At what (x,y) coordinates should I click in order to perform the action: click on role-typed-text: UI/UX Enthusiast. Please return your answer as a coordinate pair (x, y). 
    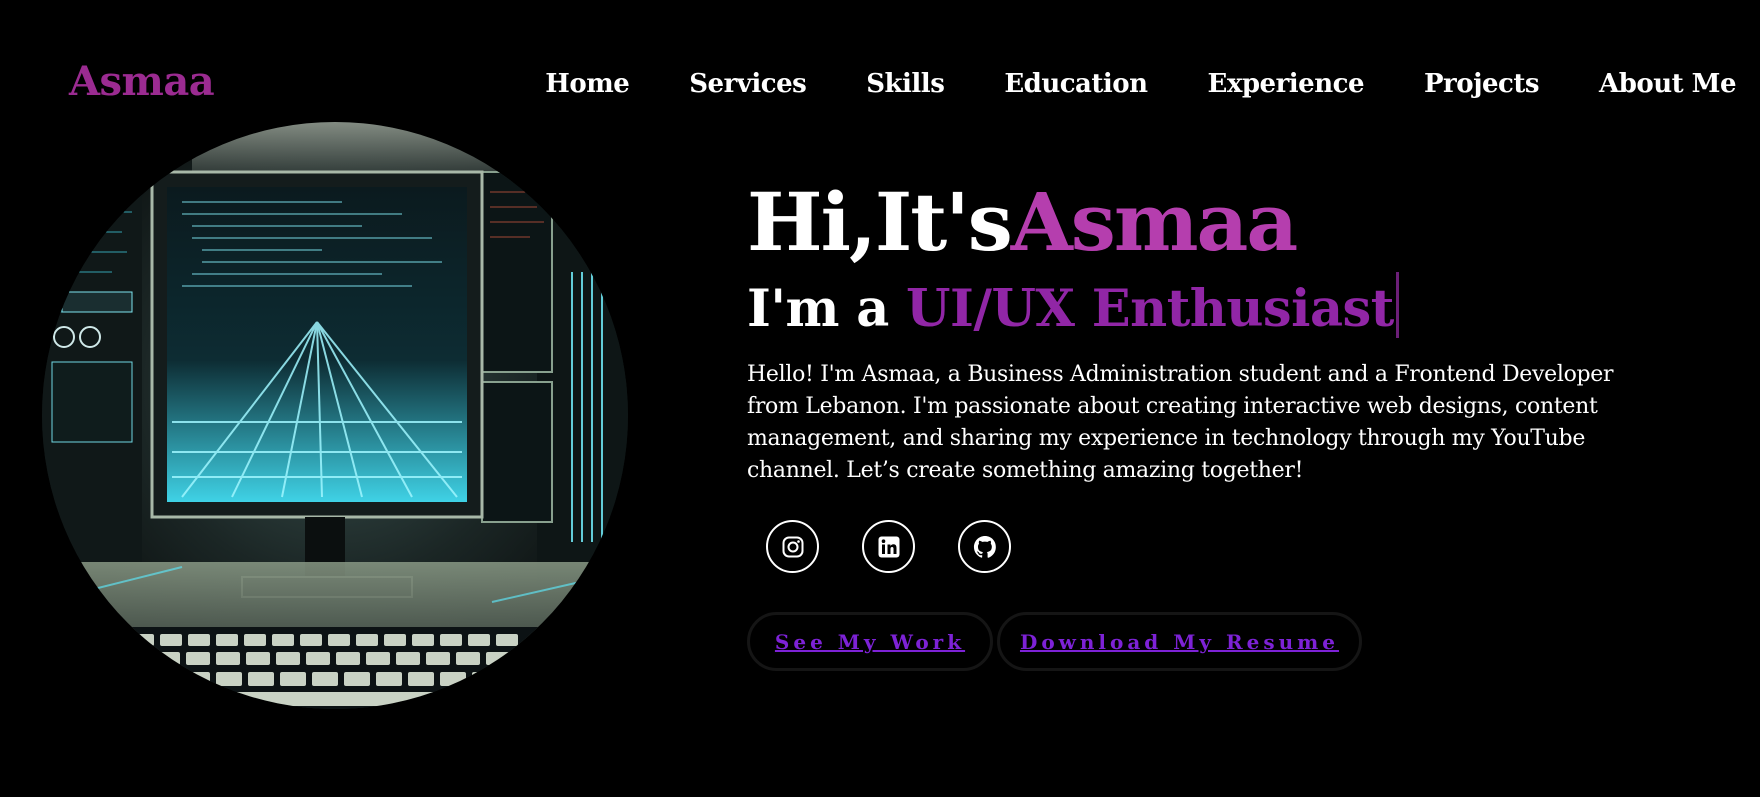
    Looking at the image, I should click on (1150, 309).